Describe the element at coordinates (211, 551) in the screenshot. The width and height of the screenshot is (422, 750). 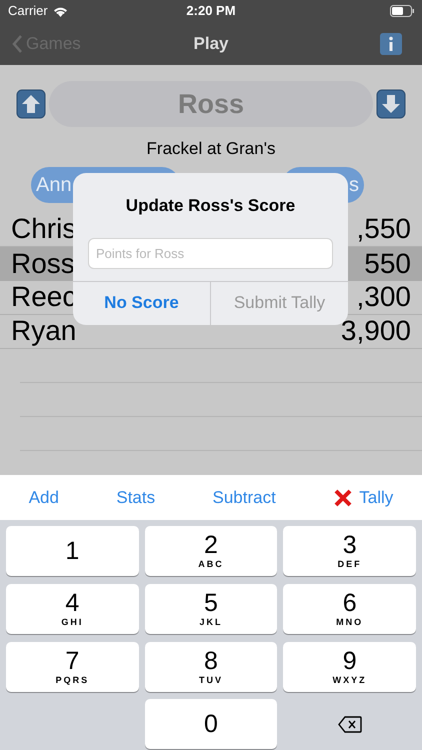
I see `keypad-key: 2 ABC` at that location.